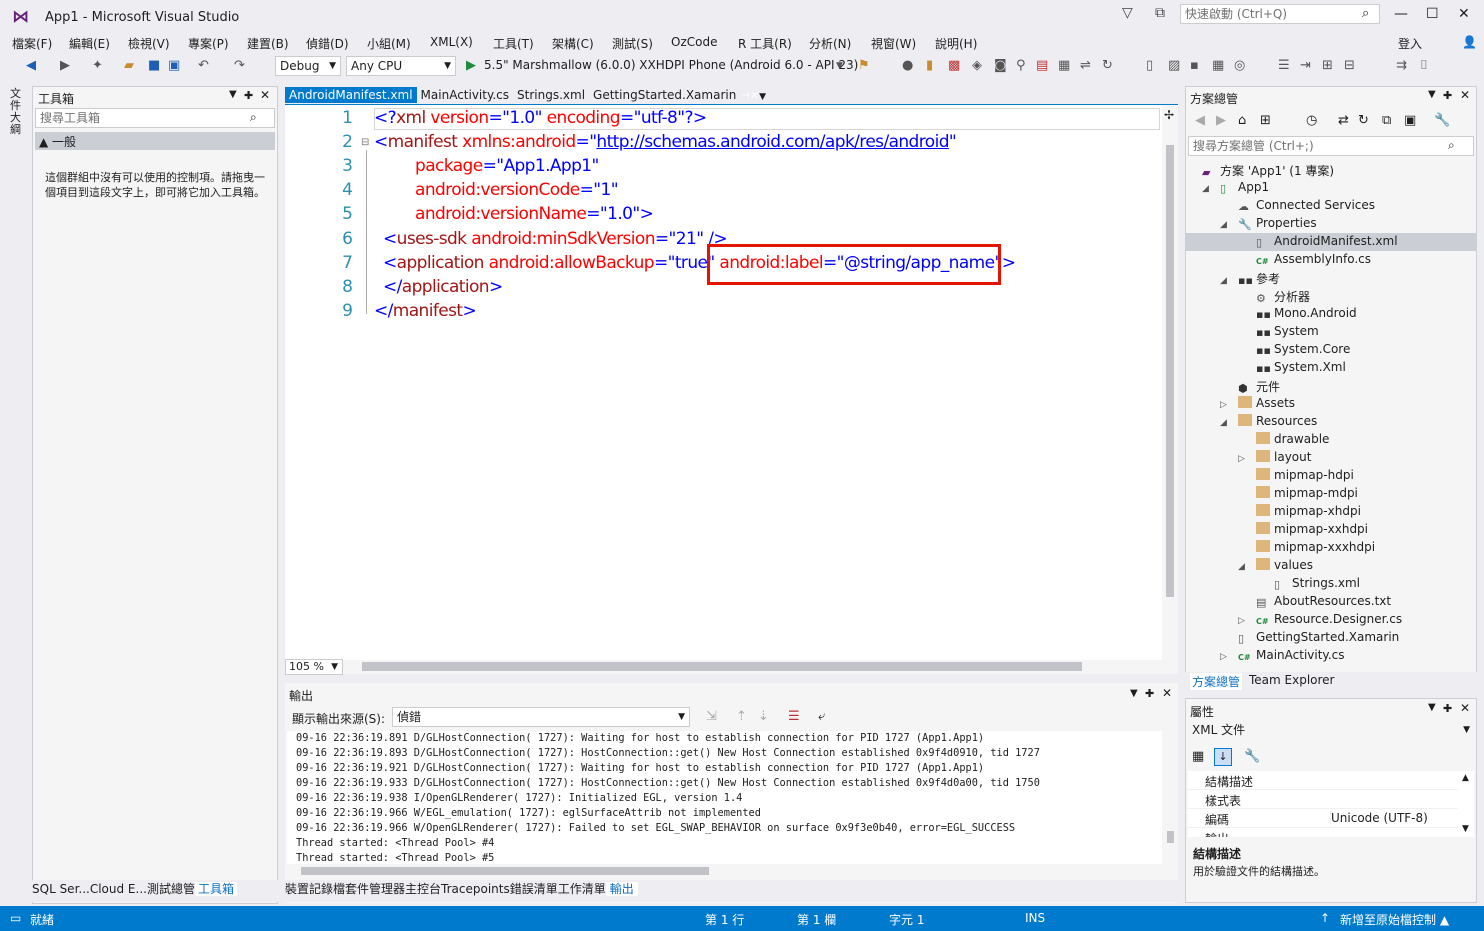  I want to click on properties-object-dropdown: XML 文件 ▼, so click(1331, 731).